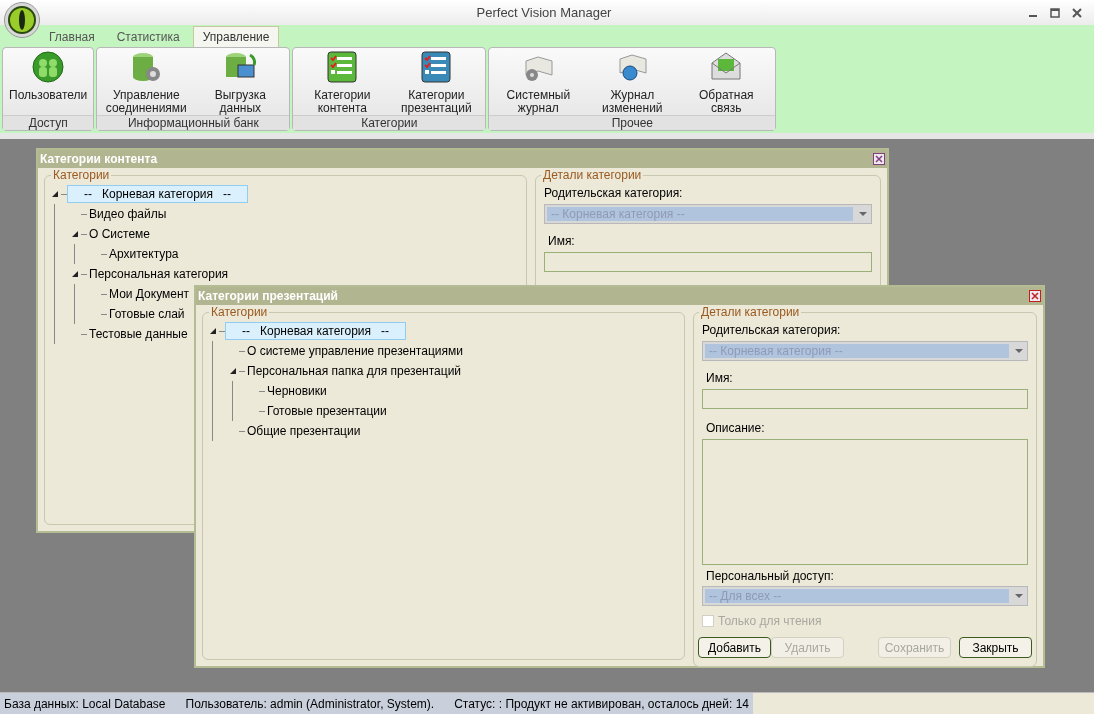  What do you see at coordinates (304, 431) in the screenshot?
I see `tree-item: Общие презентации` at bounding box center [304, 431].